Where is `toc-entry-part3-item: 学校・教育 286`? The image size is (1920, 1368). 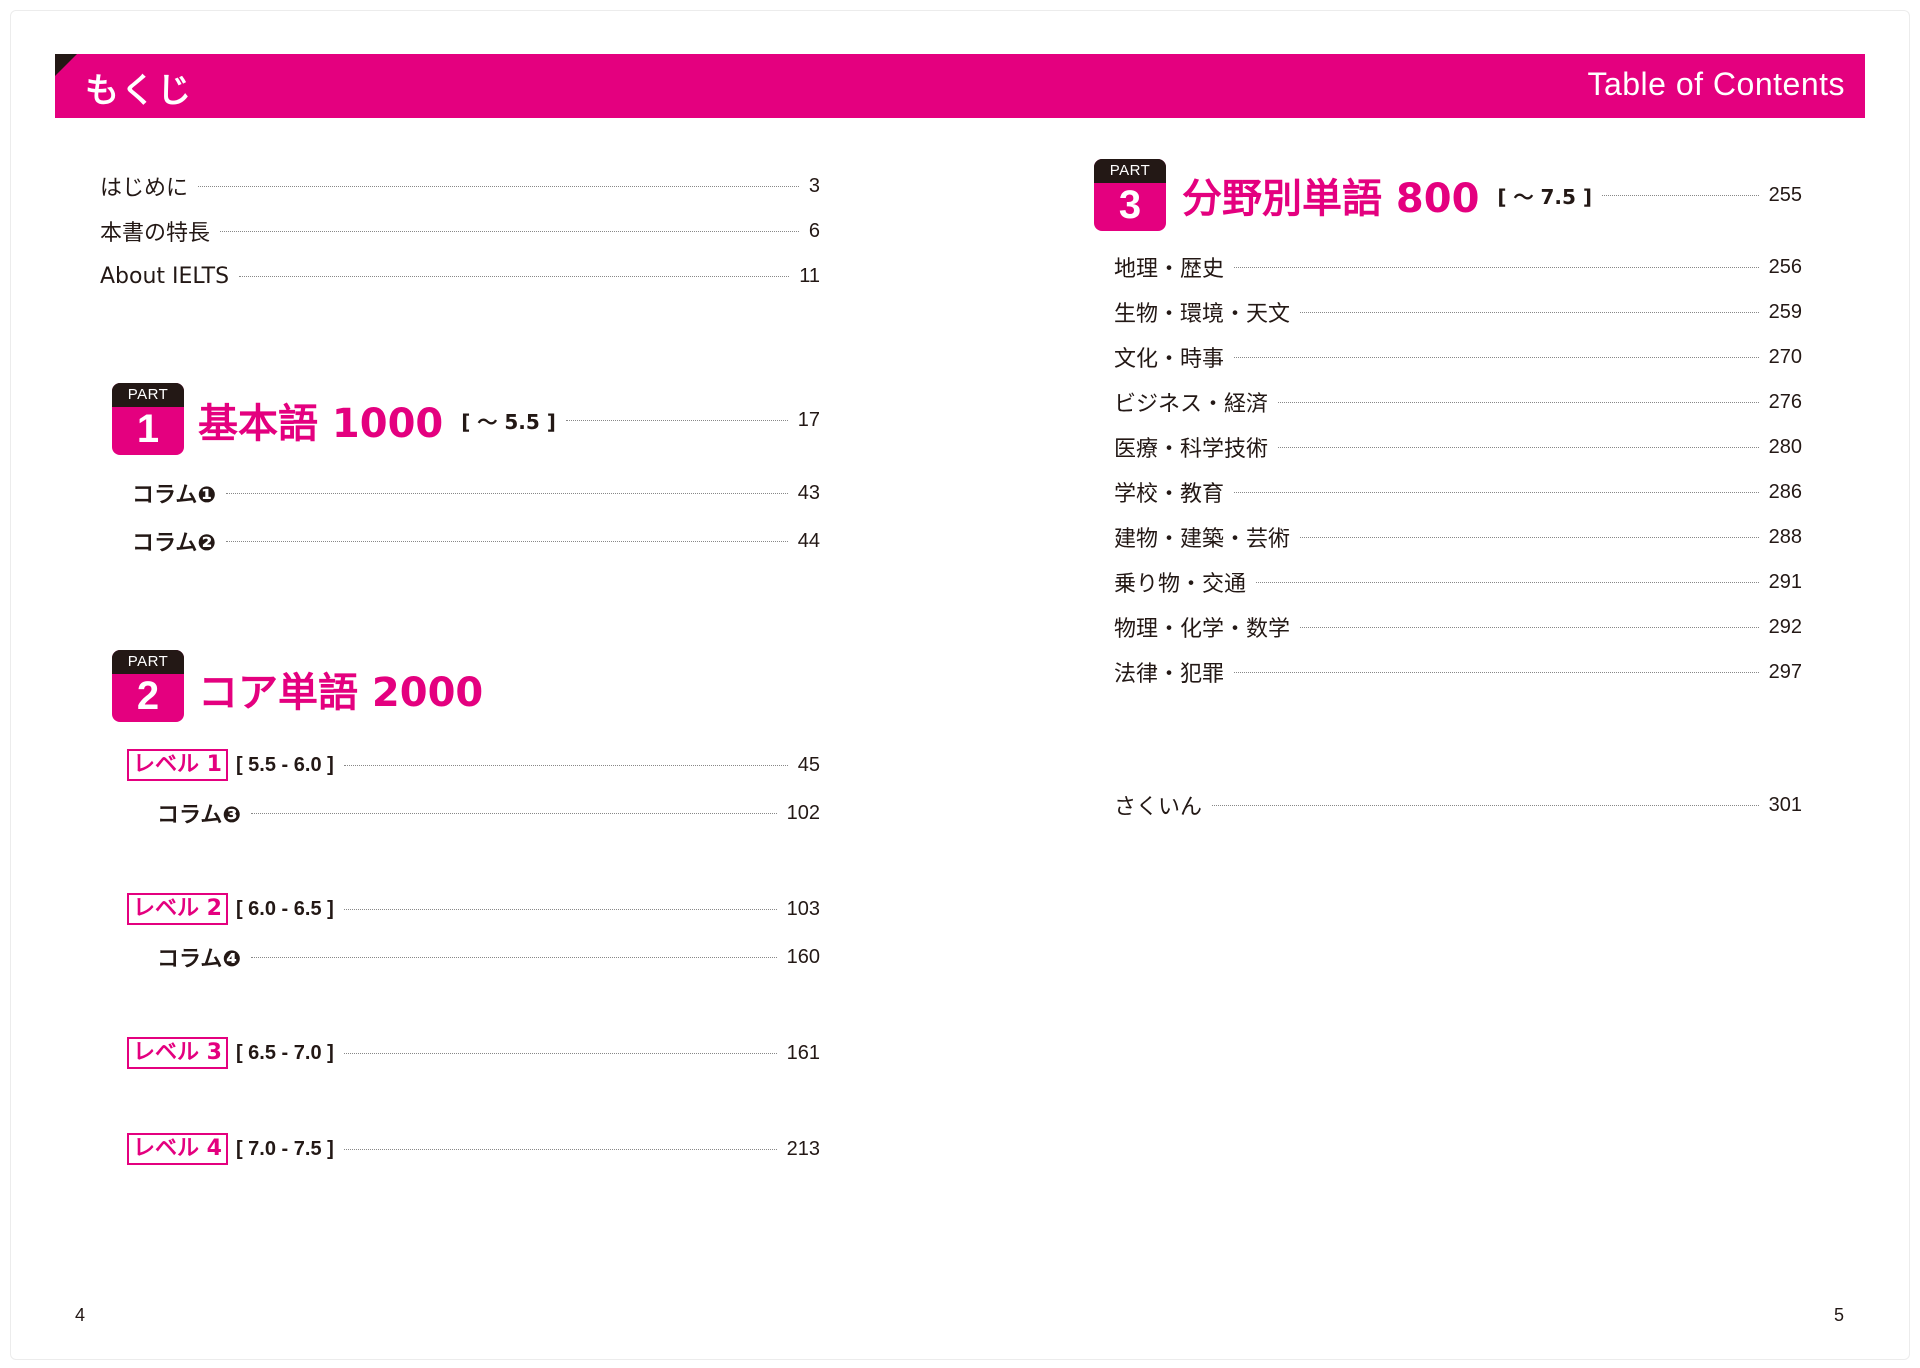 toc-entry-part3-item: 学校・教育 286 is located at coordinates (1458, 492).